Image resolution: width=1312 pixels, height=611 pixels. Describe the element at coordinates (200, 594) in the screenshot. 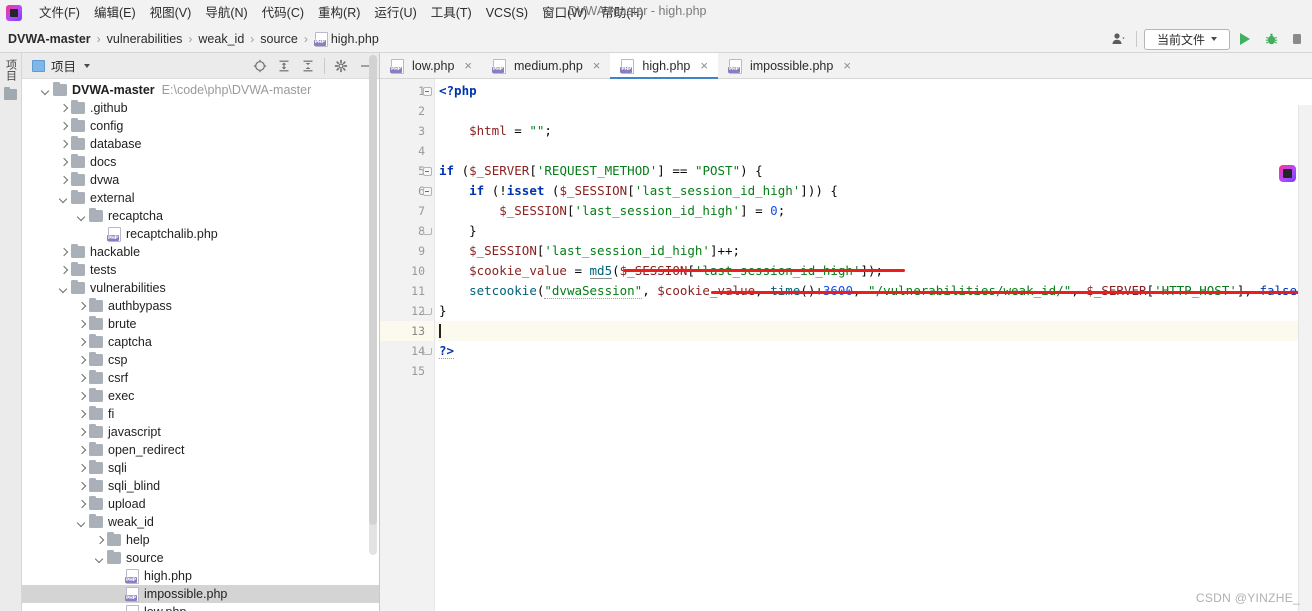

I see `tree-file-item: impossible.php` at that location.